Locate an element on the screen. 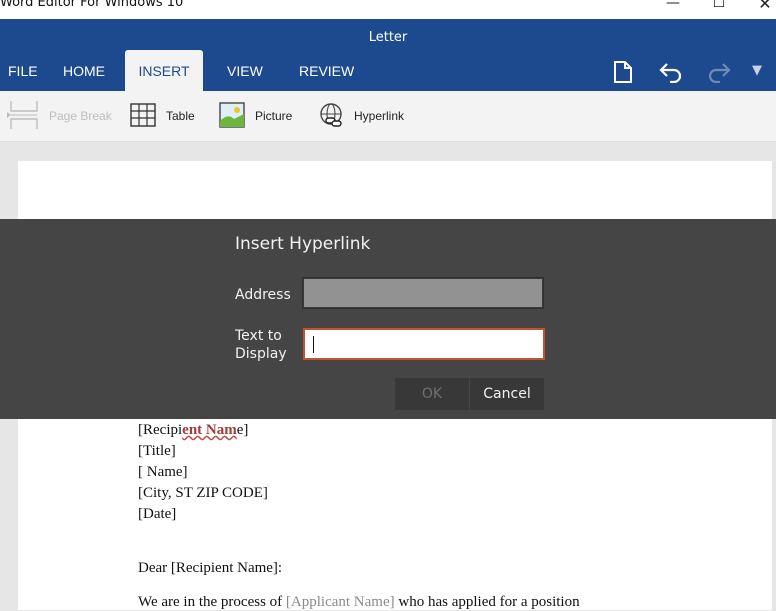  letter-greeting: Dear [Recipient Name]: is located at coordinates (210, 568).